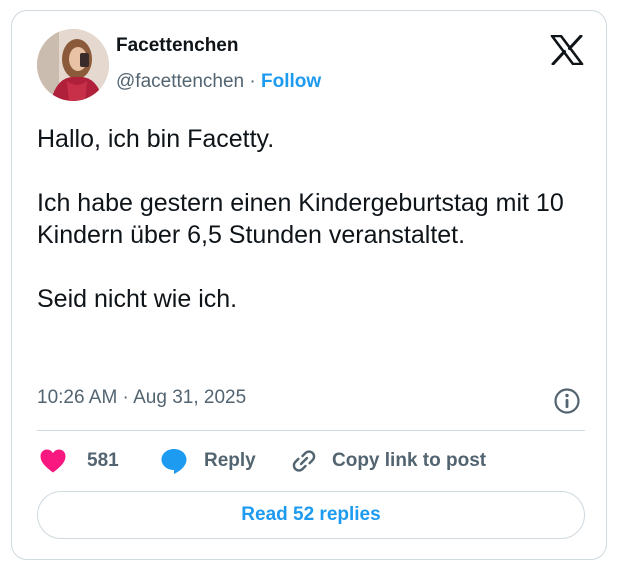  What do you see at coordinates (174, 461) in the screenshot?
I see `speech-bubble-icon` at bounding box center [174, 461].